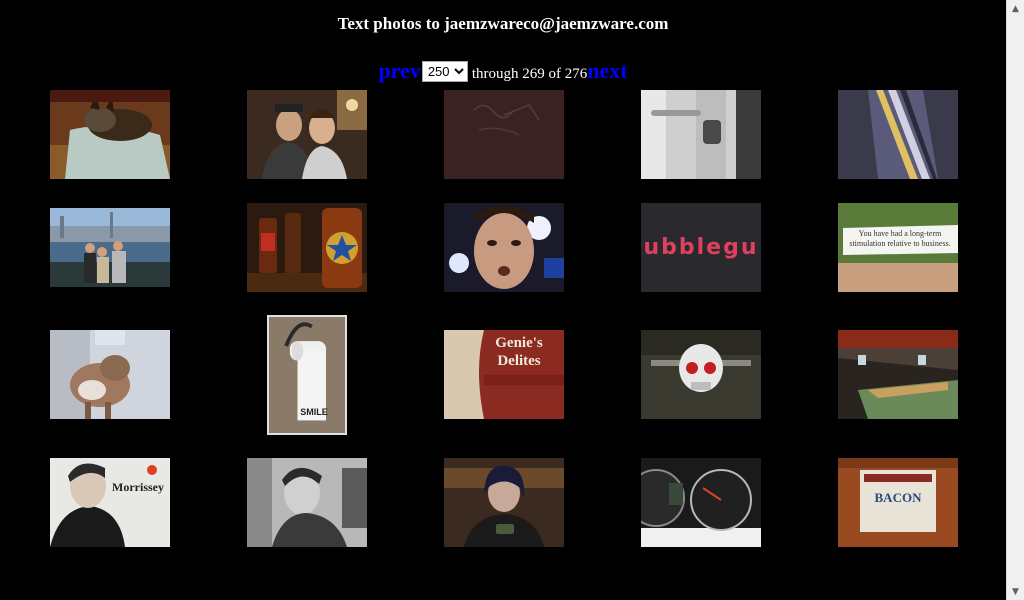 This screenshot has height=600, width=1024. Describe the element at coordinates (607, 70) in the screenshot. I see `next-link: next` at that location.